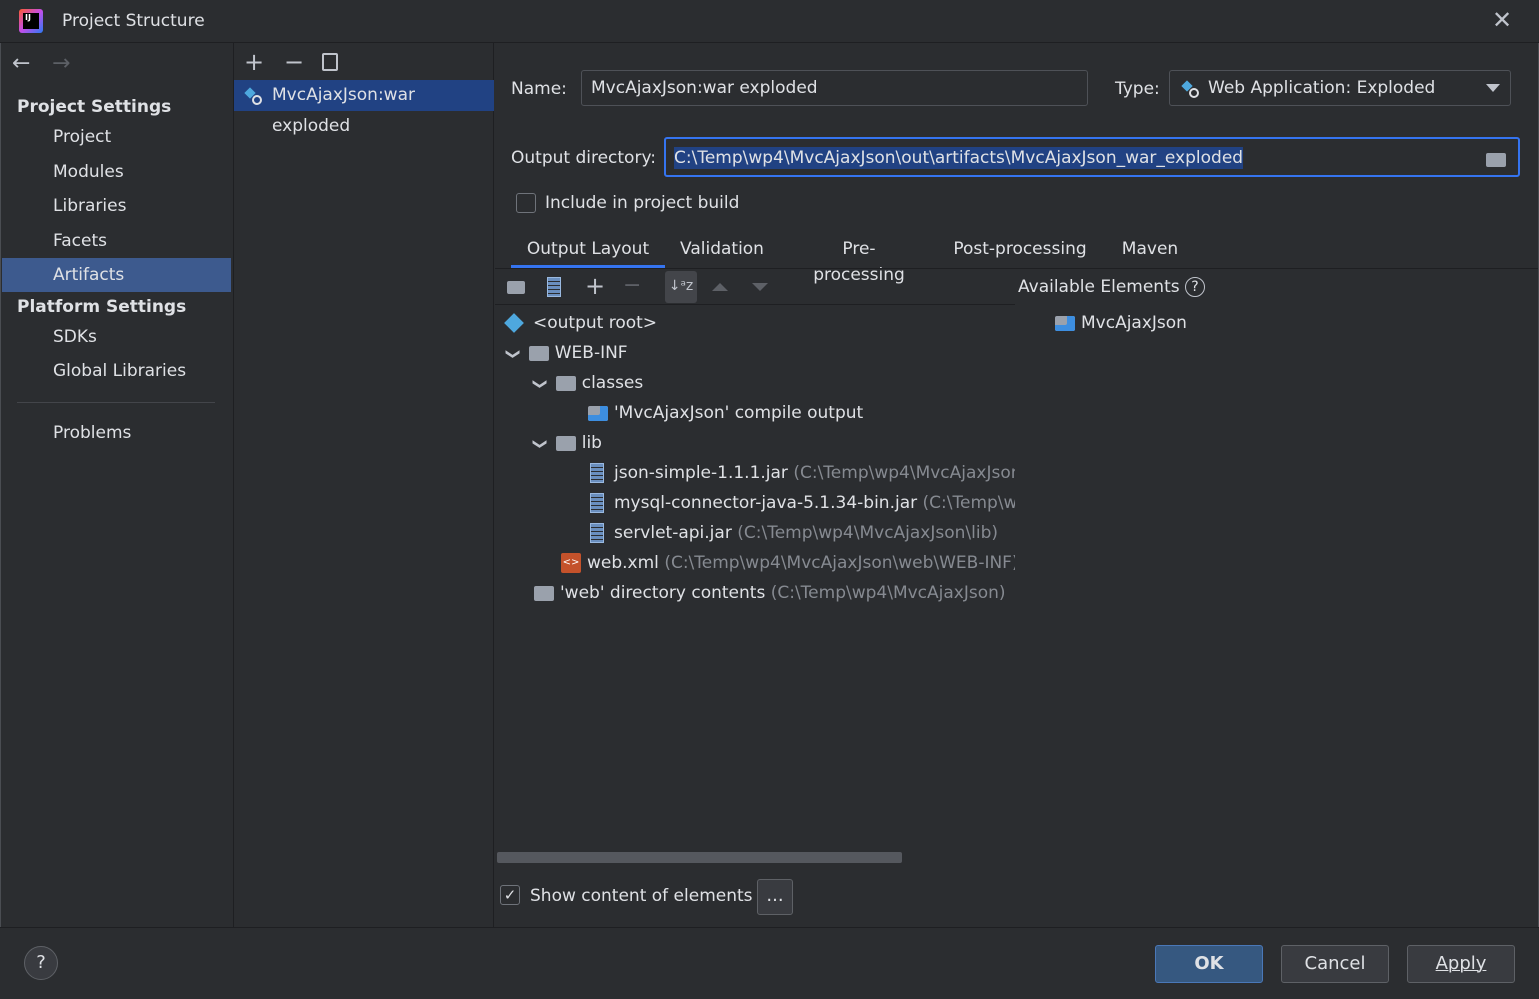  I want to click on type-select: Web Application: Exploded, so click(1340, 88).